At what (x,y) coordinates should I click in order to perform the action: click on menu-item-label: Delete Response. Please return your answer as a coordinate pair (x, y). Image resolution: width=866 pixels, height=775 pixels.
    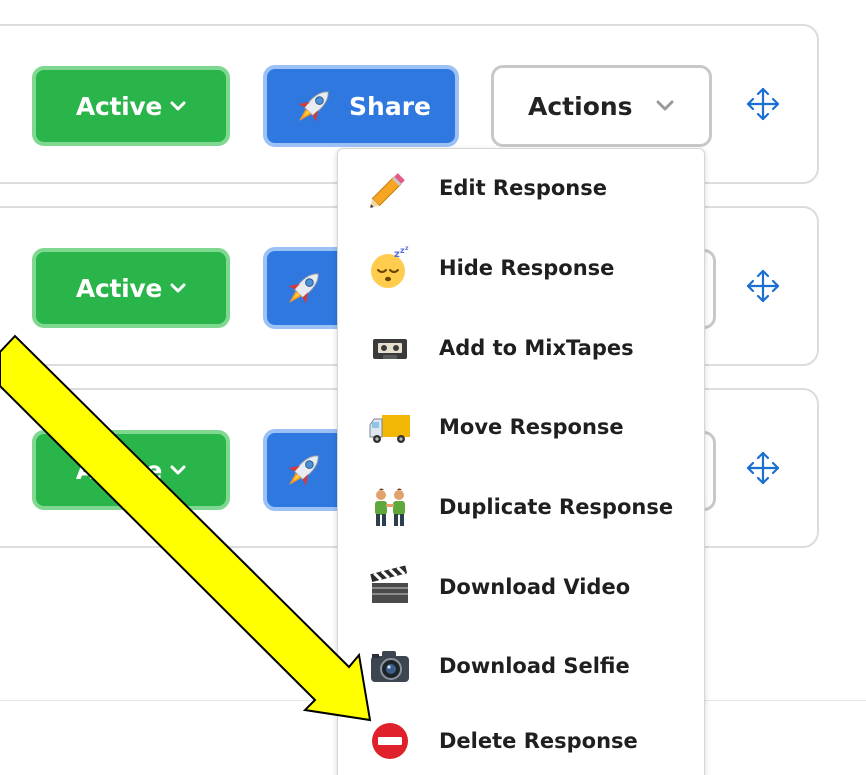
    Looking at the image, I should click on (538, 741).